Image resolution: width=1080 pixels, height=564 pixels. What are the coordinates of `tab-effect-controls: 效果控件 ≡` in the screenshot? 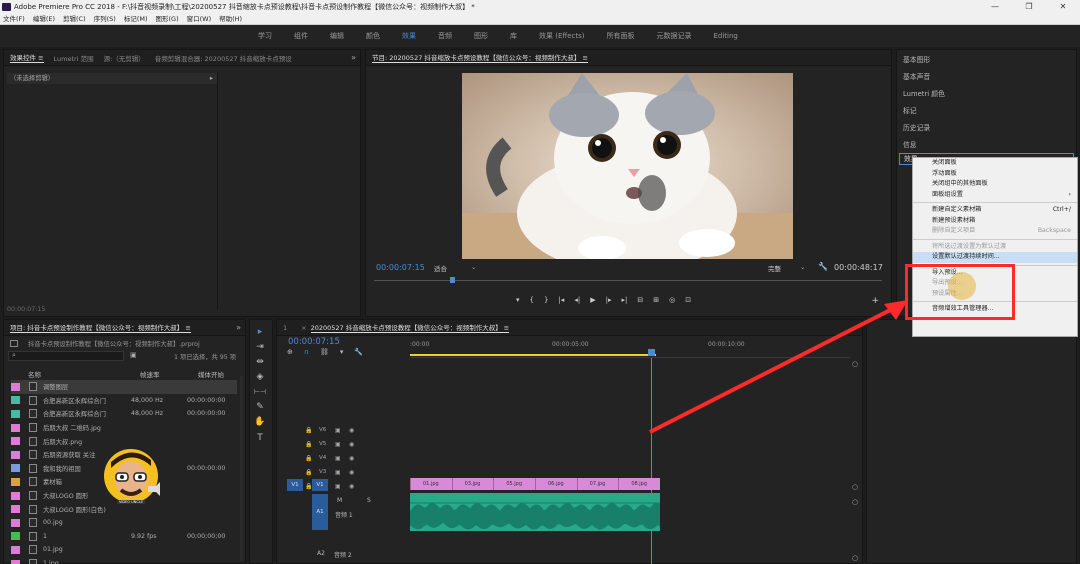 It's located at (27, 57).